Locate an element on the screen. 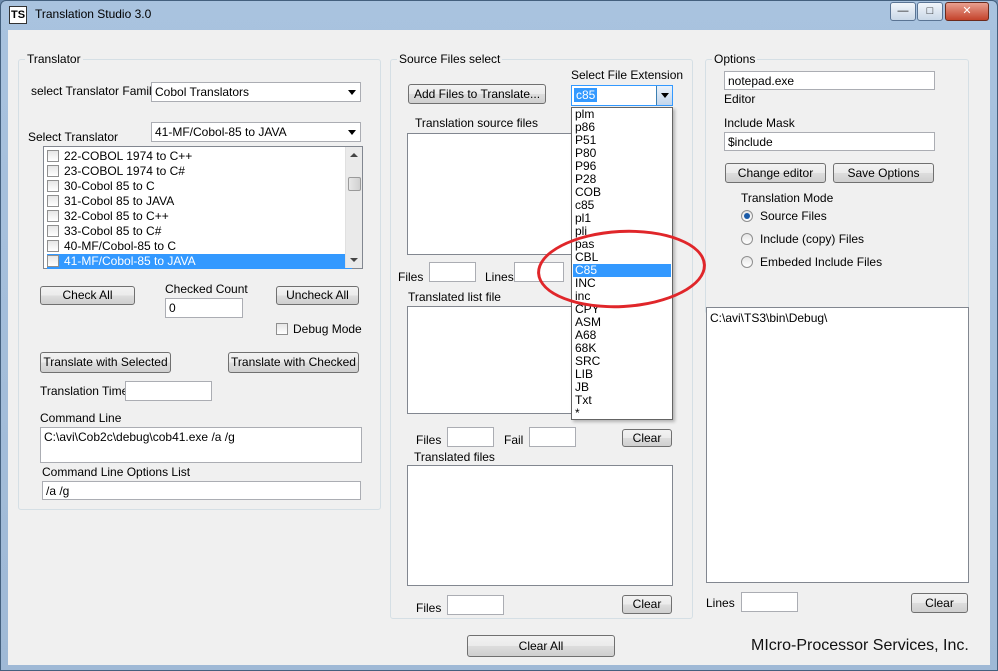 The width and height of the screenshot is (998, 671). minimize-button: — is located at coordinates (903, 11).